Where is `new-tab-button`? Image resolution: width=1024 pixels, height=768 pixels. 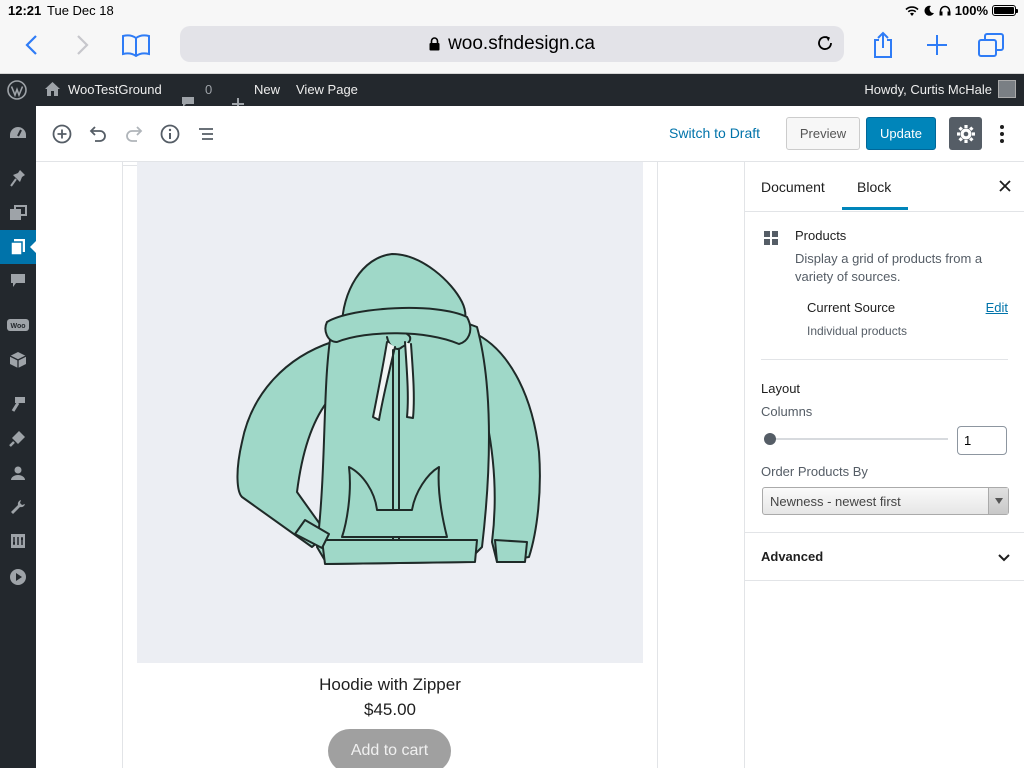 new-tab-button is located at coordinates (937, 45).